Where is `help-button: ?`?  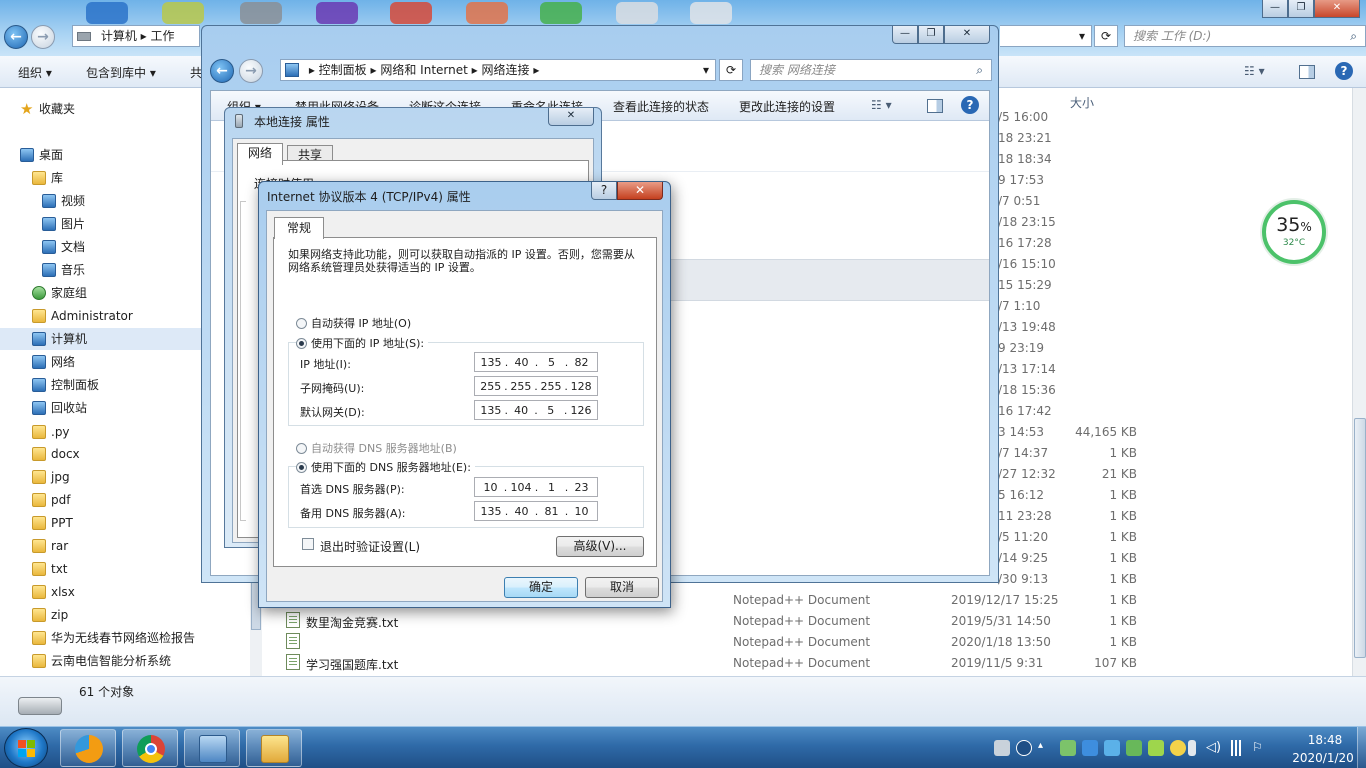
help-button: ? is located at coordinates (604, 191).